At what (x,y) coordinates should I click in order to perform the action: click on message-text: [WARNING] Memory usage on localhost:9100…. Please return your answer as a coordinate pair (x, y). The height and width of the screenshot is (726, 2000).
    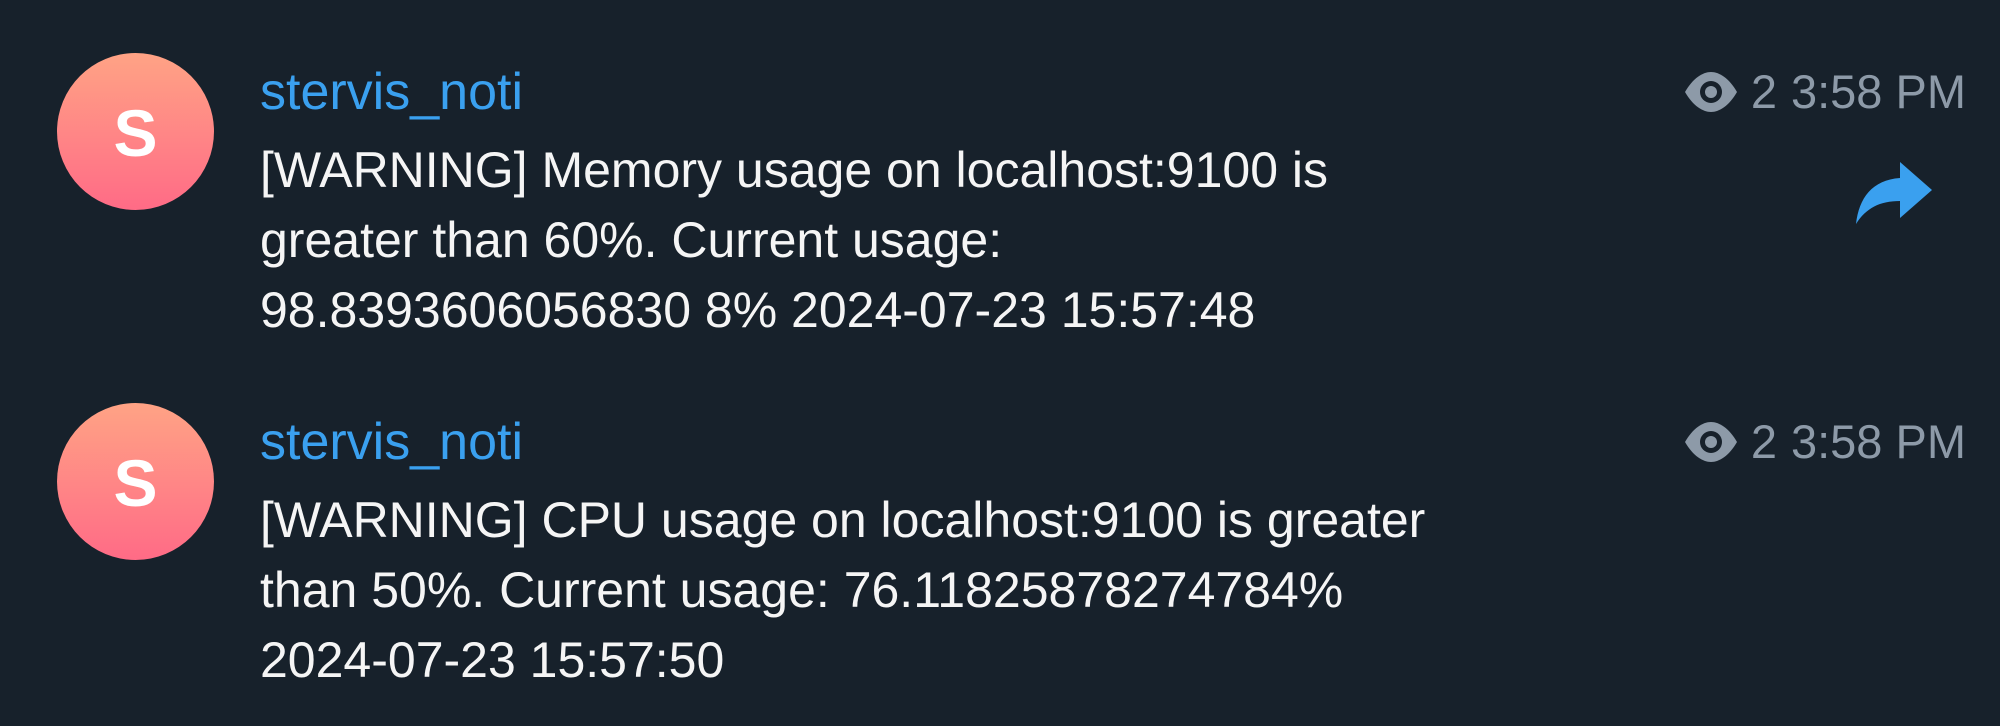
    Looking at the image, I should click on (794, 240).